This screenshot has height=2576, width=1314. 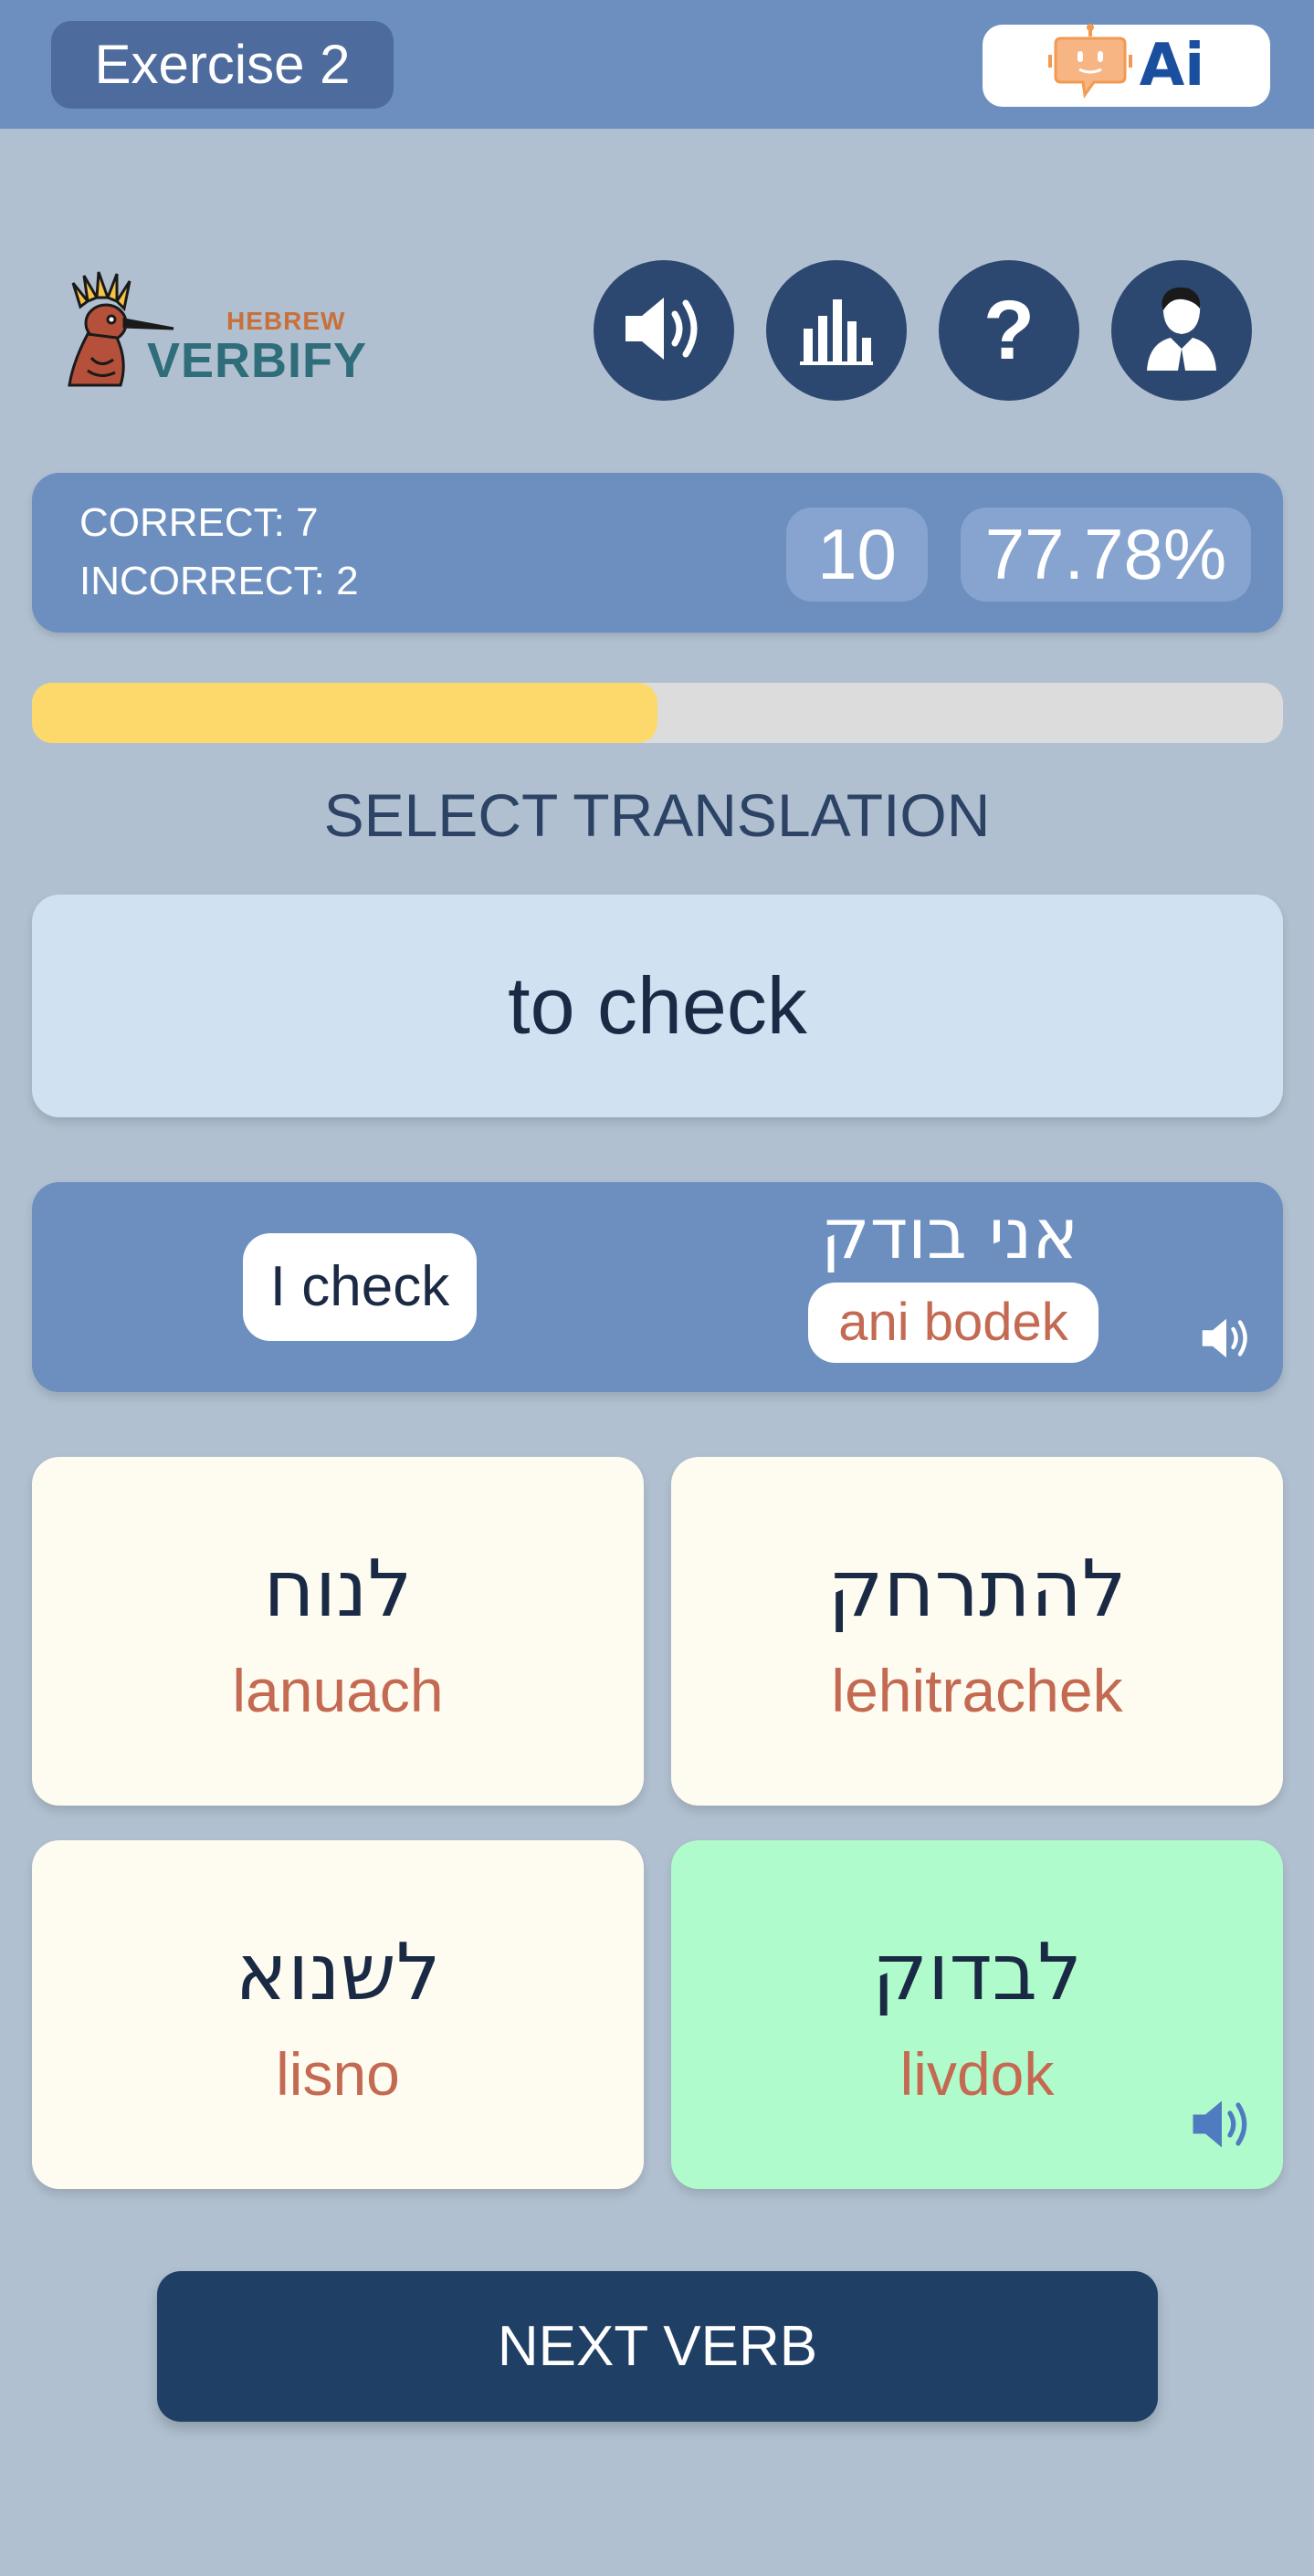 I want to click on option-hebrew: להתרחק, so click(x=977, y=1590).